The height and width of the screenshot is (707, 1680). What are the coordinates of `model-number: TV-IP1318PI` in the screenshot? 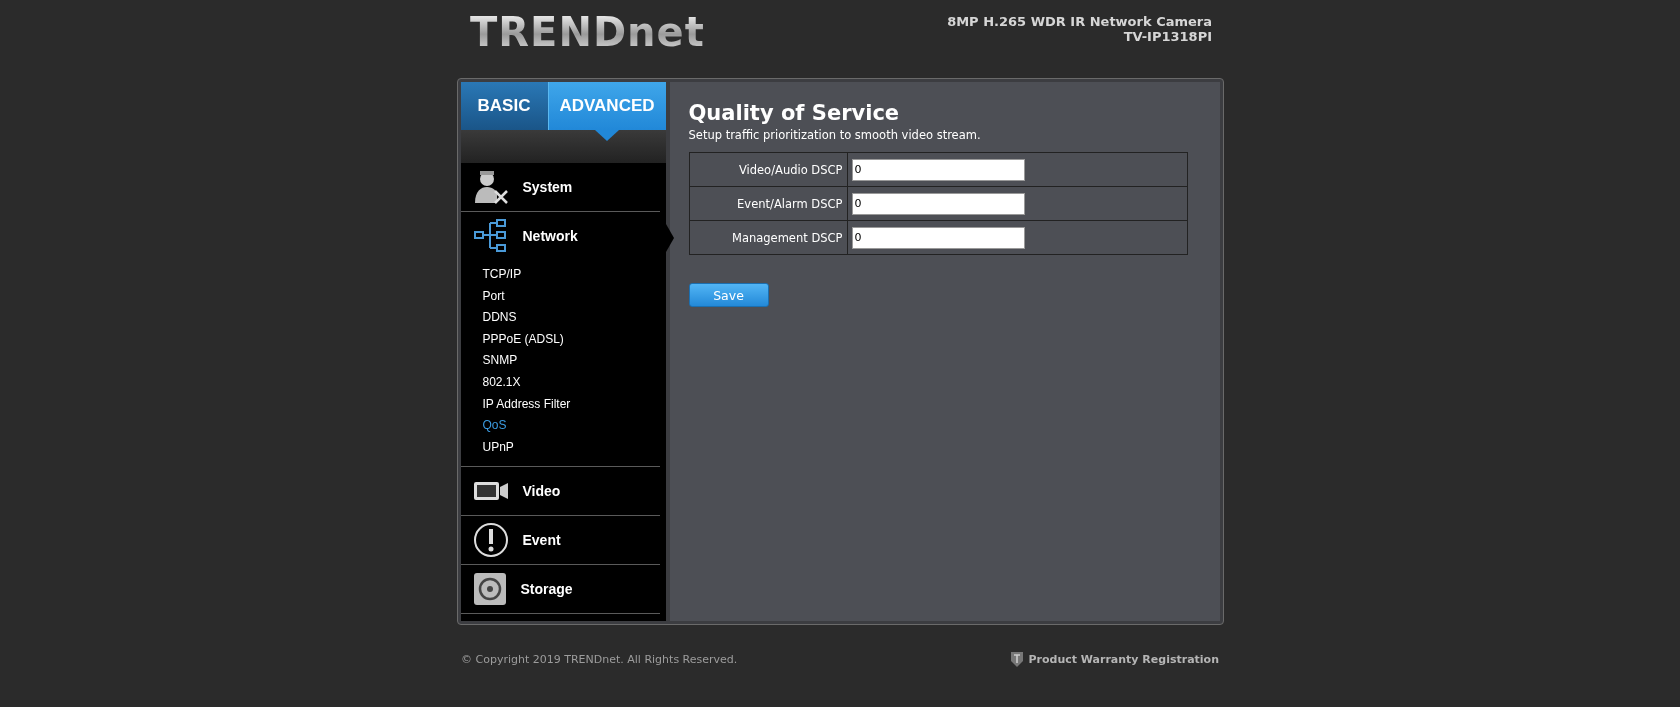 It's located at (1167, 36).